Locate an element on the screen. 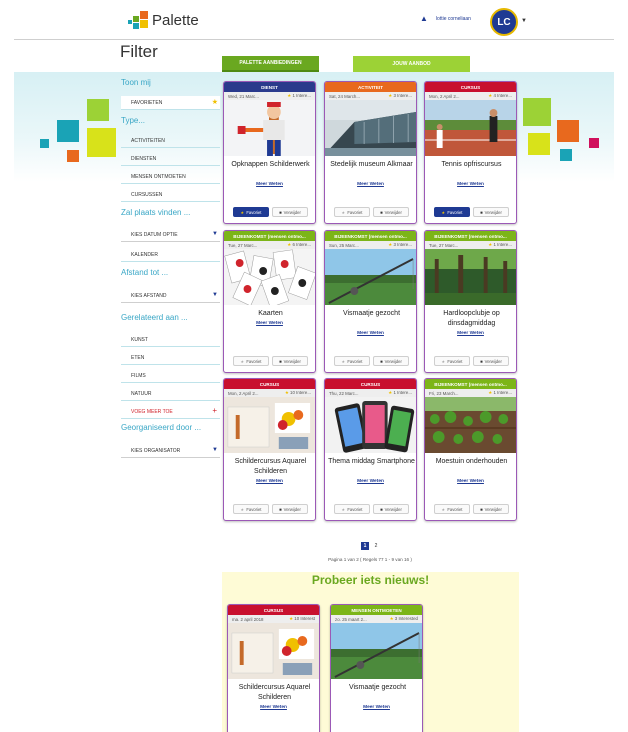 Image resolution: width=628 pixels, height=732 pixels. type-services: DIENSTEN is located at coordinates (170, 159).